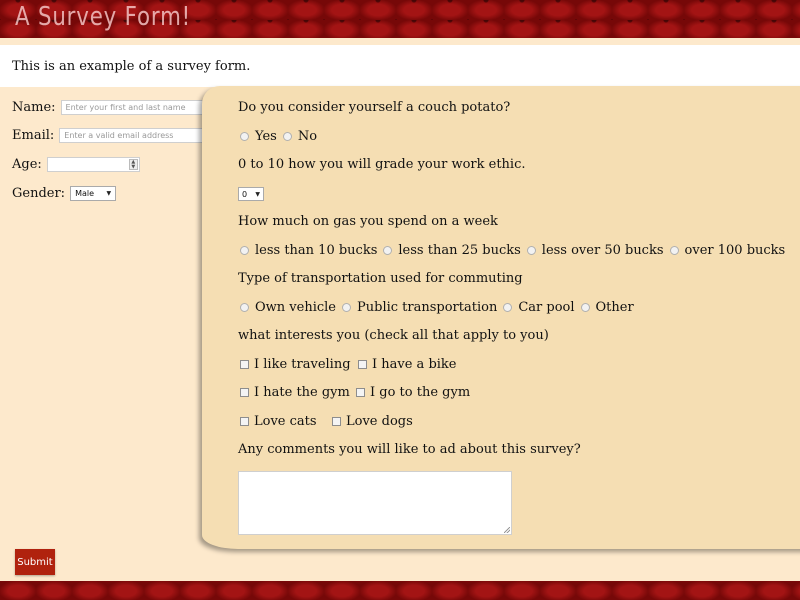 This screenshot has height=600, width=800. What do you see at coordinates (245, 194) in the screenshot?
I see `work-ethic-value: 0` at bounding box center [245, 194].